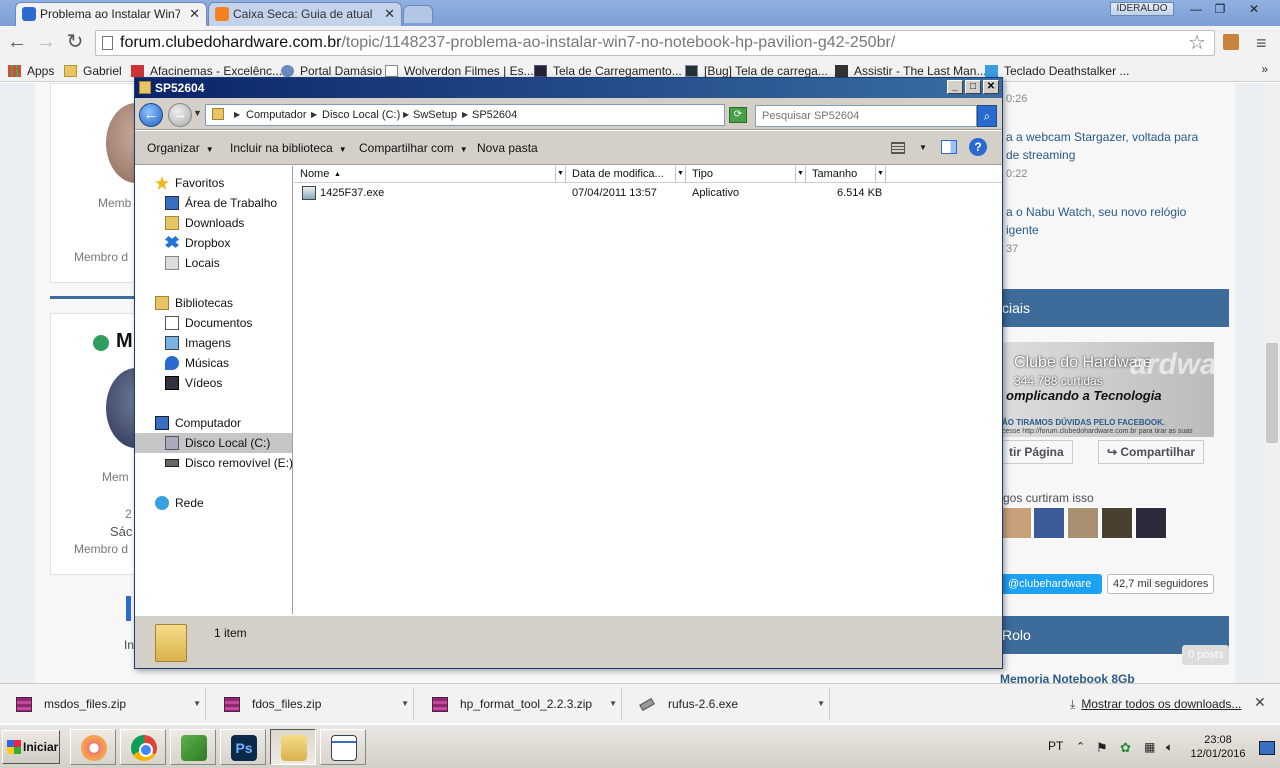 This screenshot has width=1280, height=768. Describe the element at coordinates (626, 174) in the screenshot. I see `column-date: Data de modifica... ▼` at that location.